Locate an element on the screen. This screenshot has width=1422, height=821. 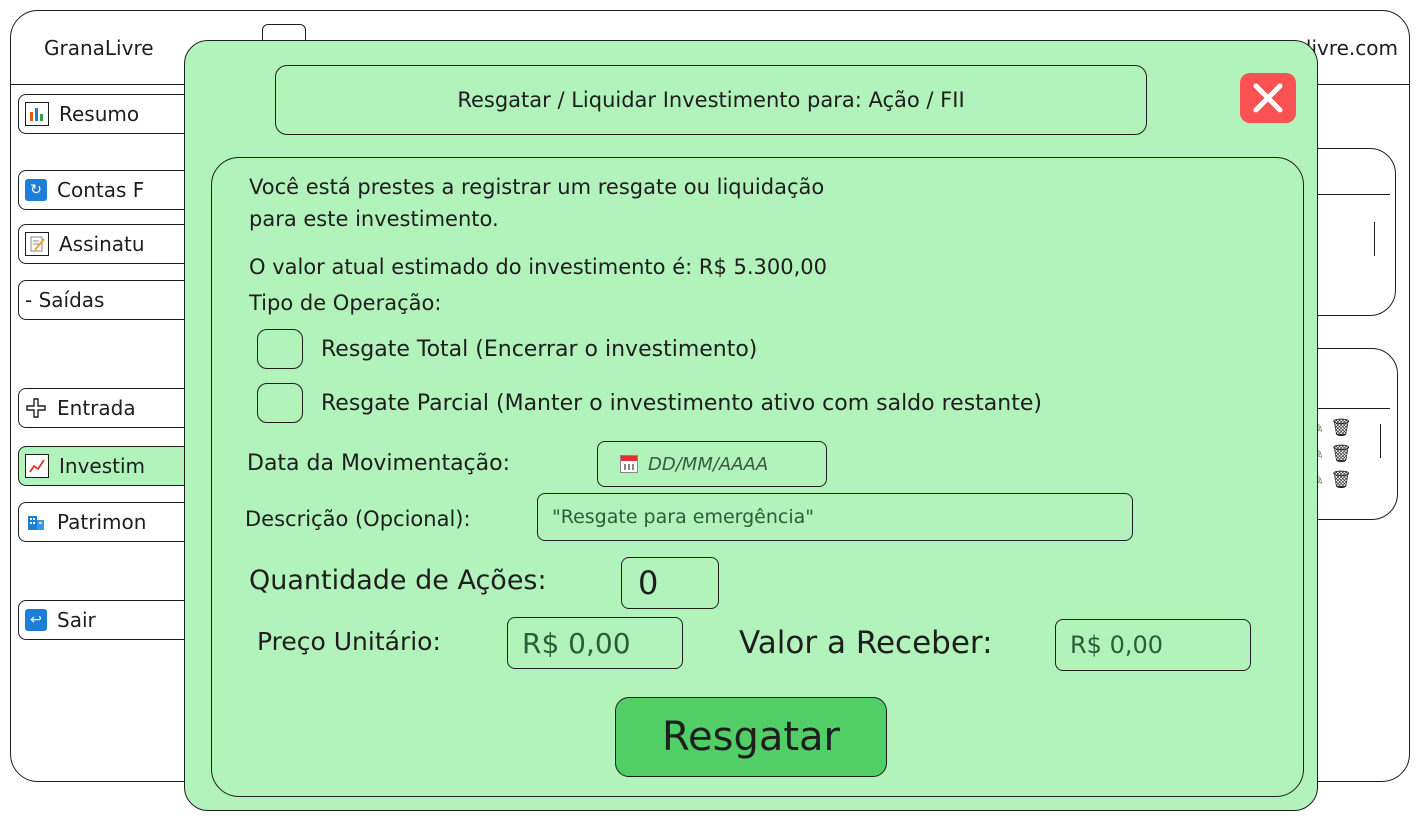
receive-value-input: R$ 0,00 is located at coordinates (1153, 645).